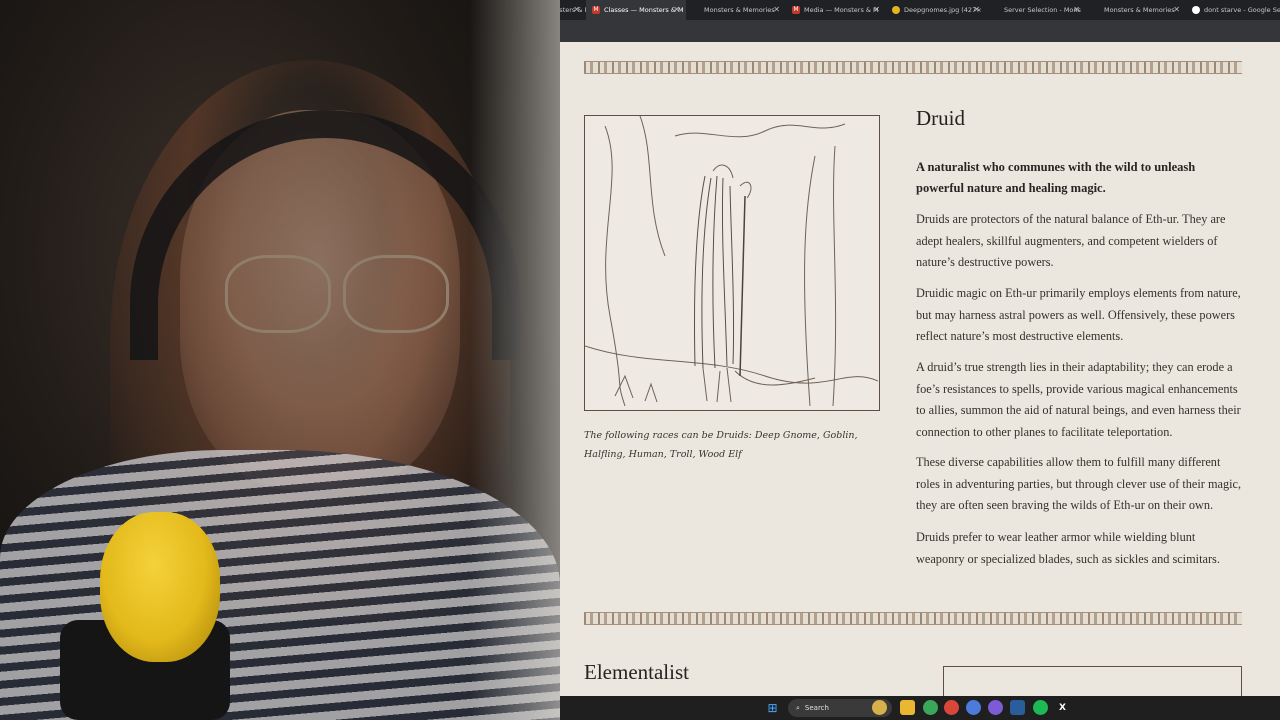 The image size is (1280, 720). What do you see at coordinates (636, 672) in the screenshot?
I see `next-class-title: Elementalist` at bounding box center [636, 672].